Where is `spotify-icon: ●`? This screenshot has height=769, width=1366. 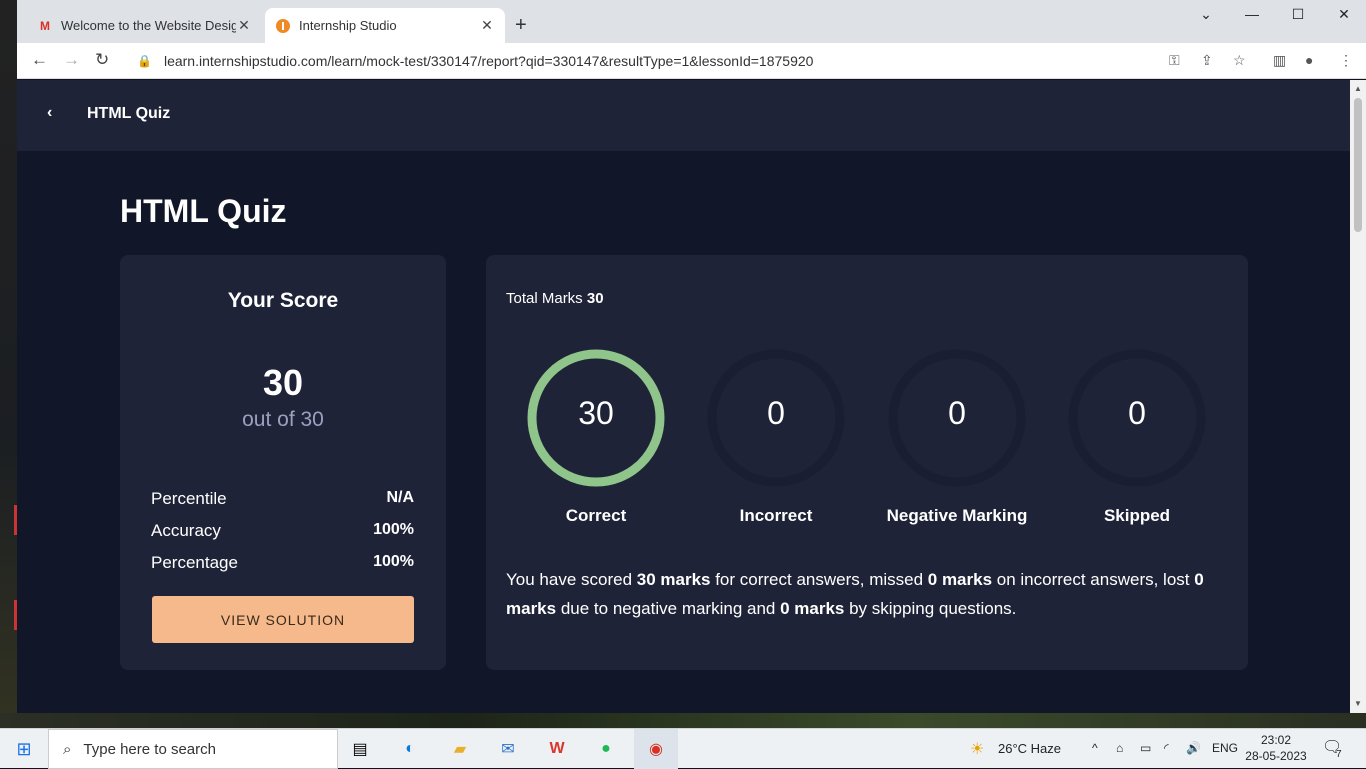
spotify-icon: ● is located at coordinates (606, 749).